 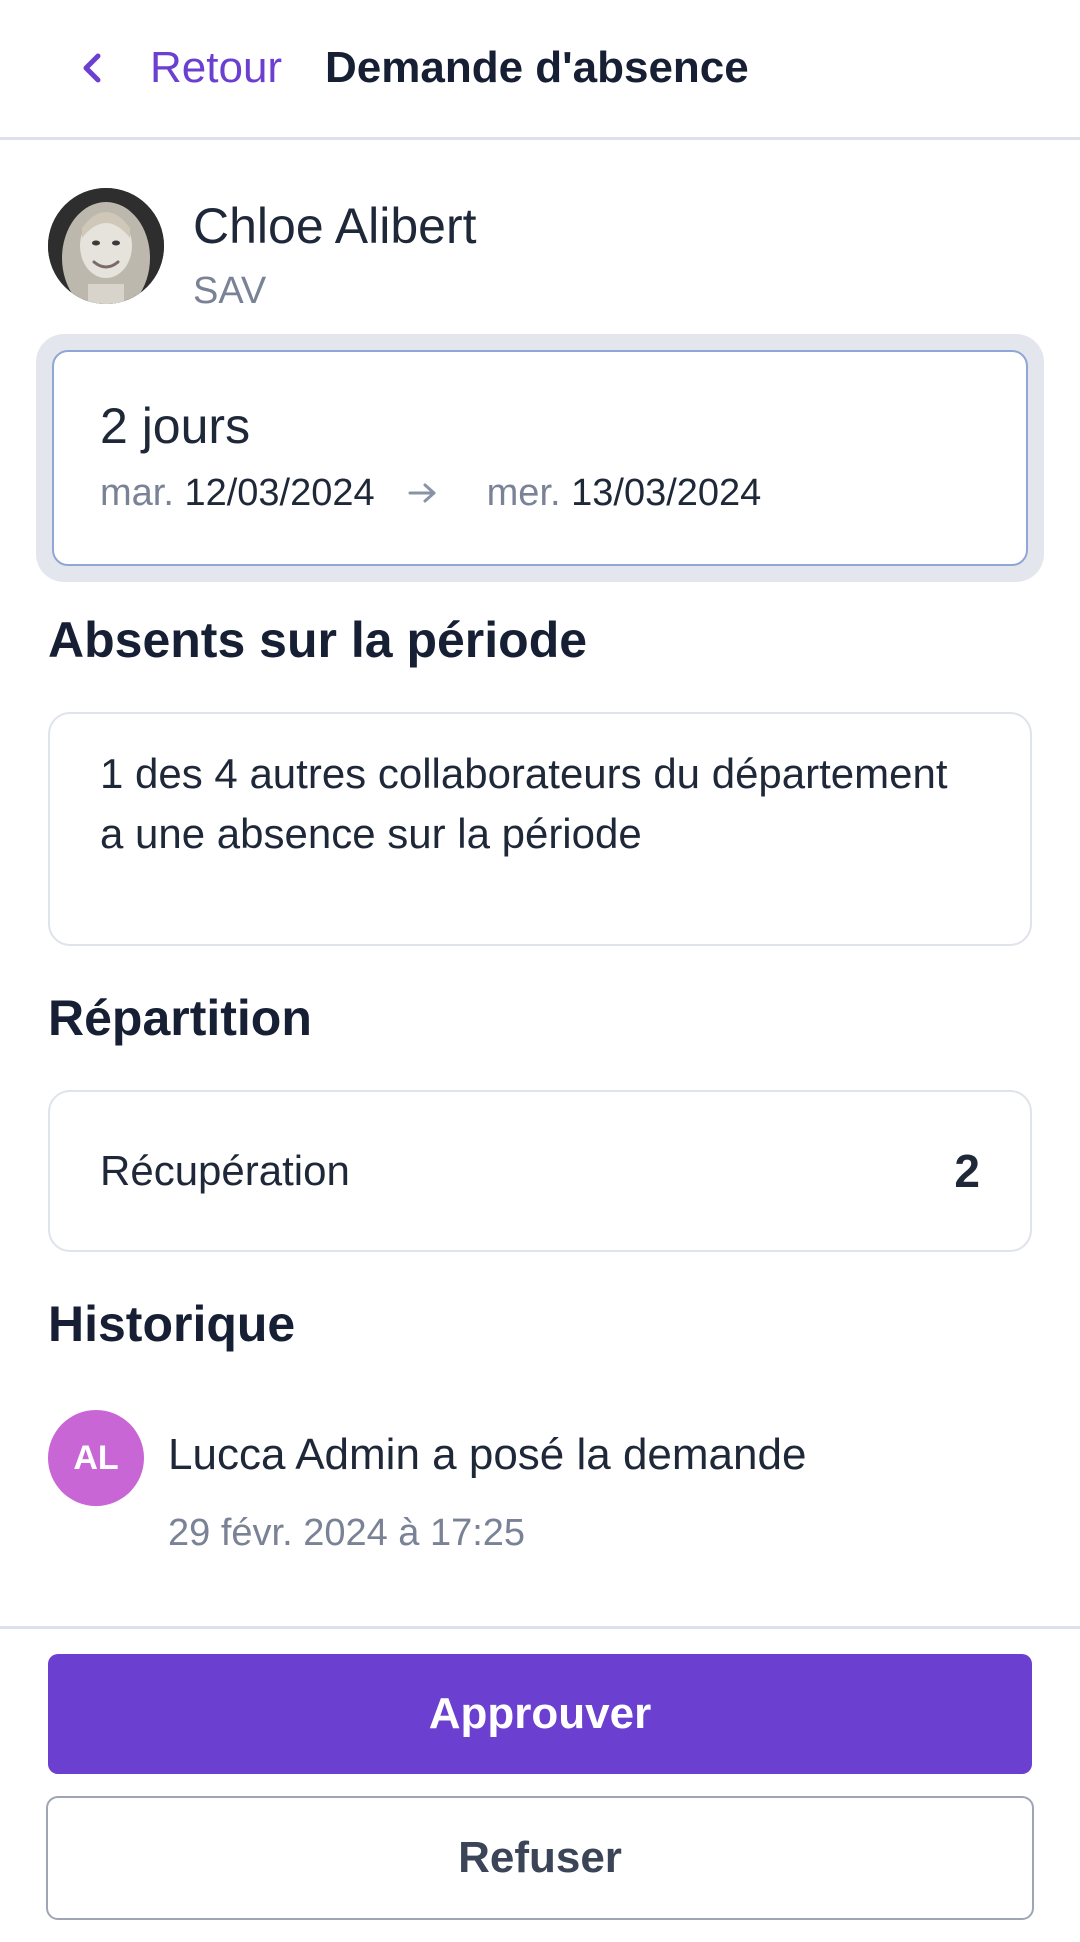 I want to click on avatar, so click(x=106, y=246).